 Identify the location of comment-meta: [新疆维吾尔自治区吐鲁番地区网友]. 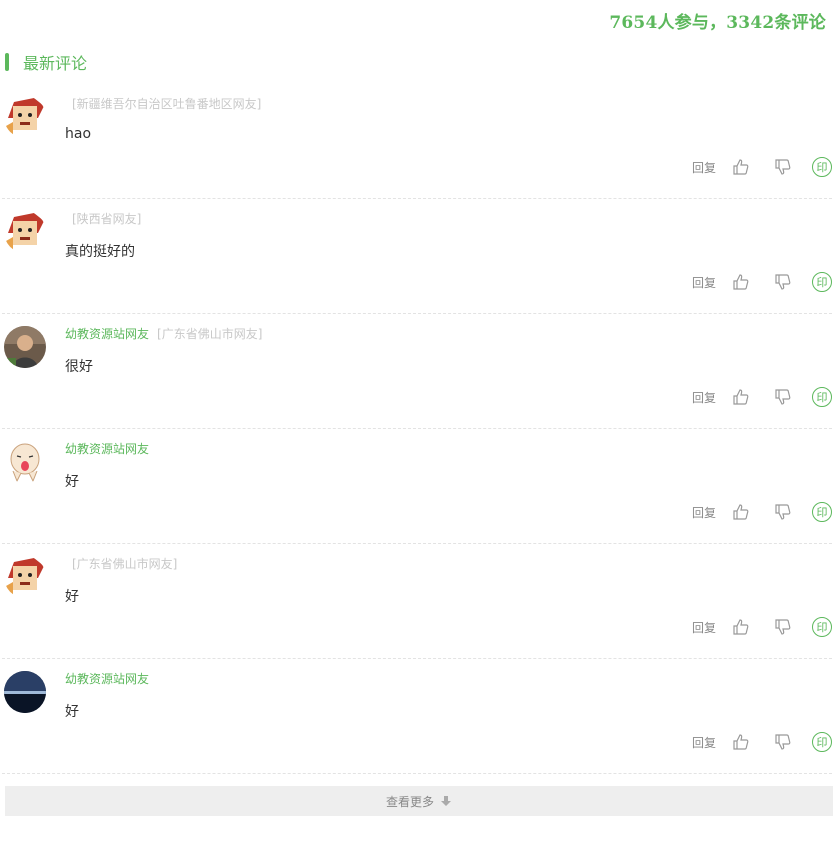
(163, 104).